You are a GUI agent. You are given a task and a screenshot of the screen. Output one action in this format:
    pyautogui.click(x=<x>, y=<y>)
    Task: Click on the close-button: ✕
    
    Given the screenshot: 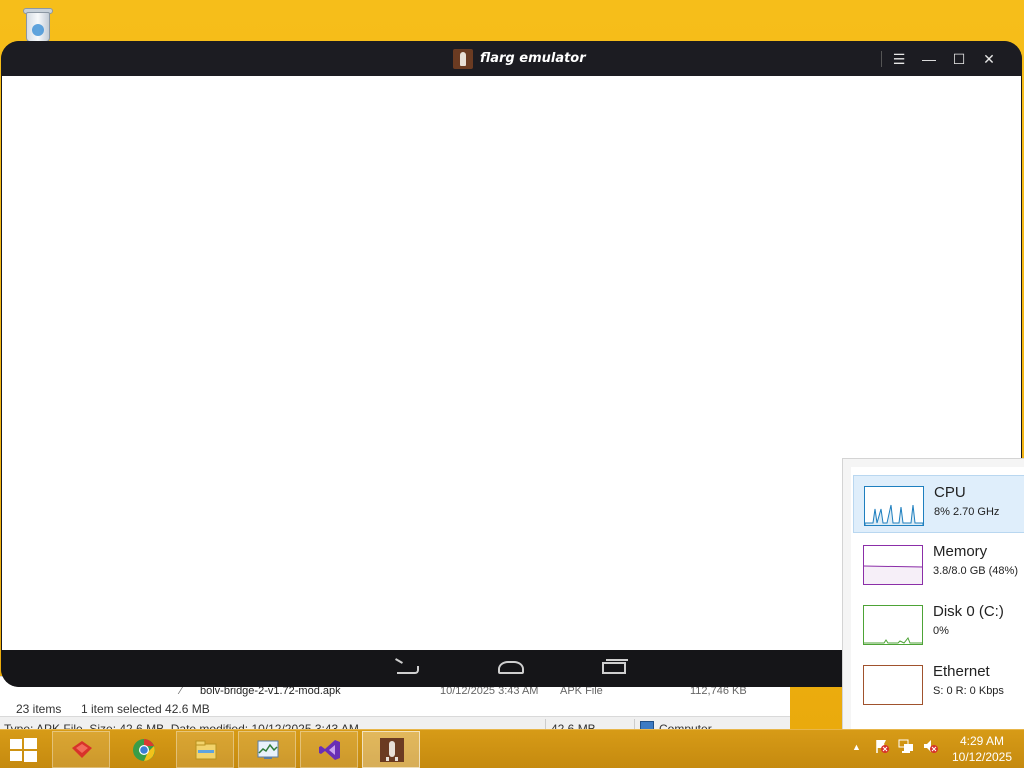 What is the action you would take?
    pyautogui.click(x=989, y=59)
    